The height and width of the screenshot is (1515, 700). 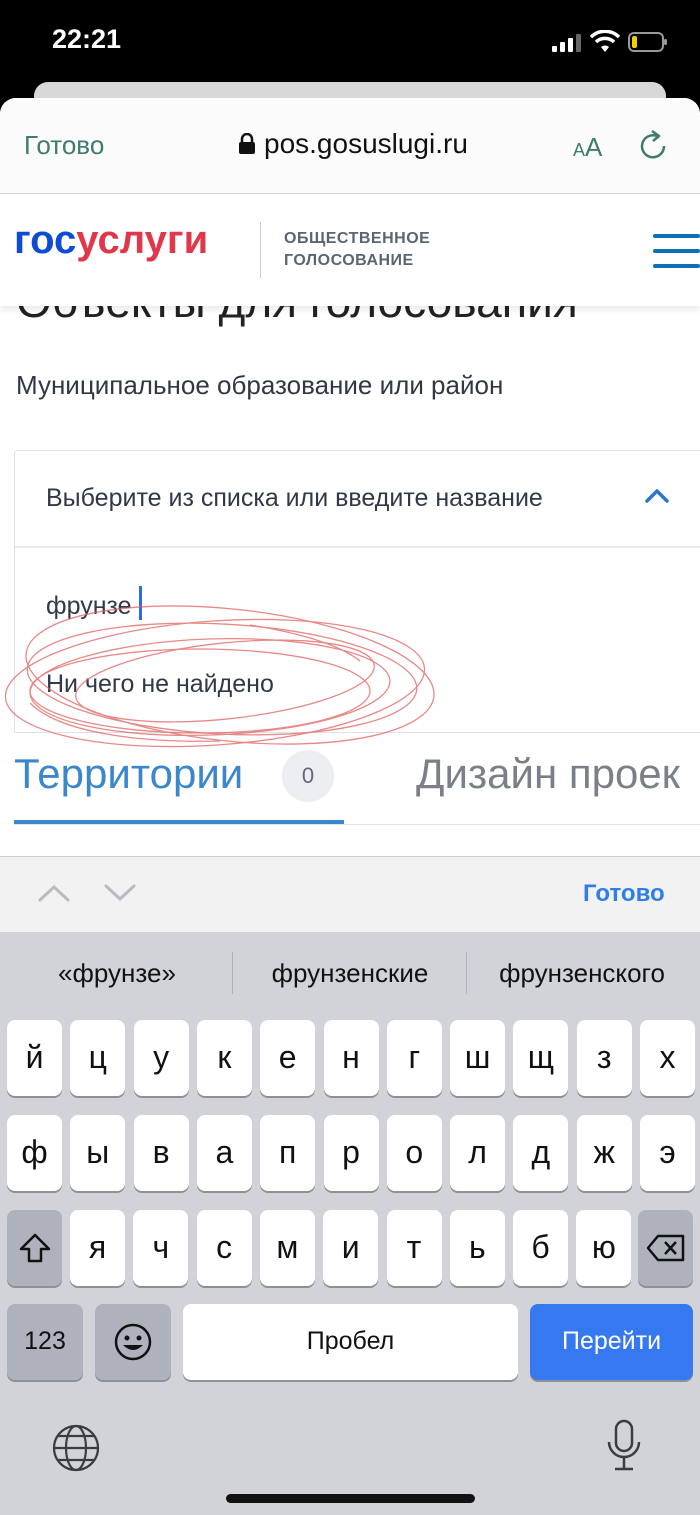 What do you see at coordinates (97, 1248) in the screenshot?
I see `key-я: я` at bounding box center [97, 1248].